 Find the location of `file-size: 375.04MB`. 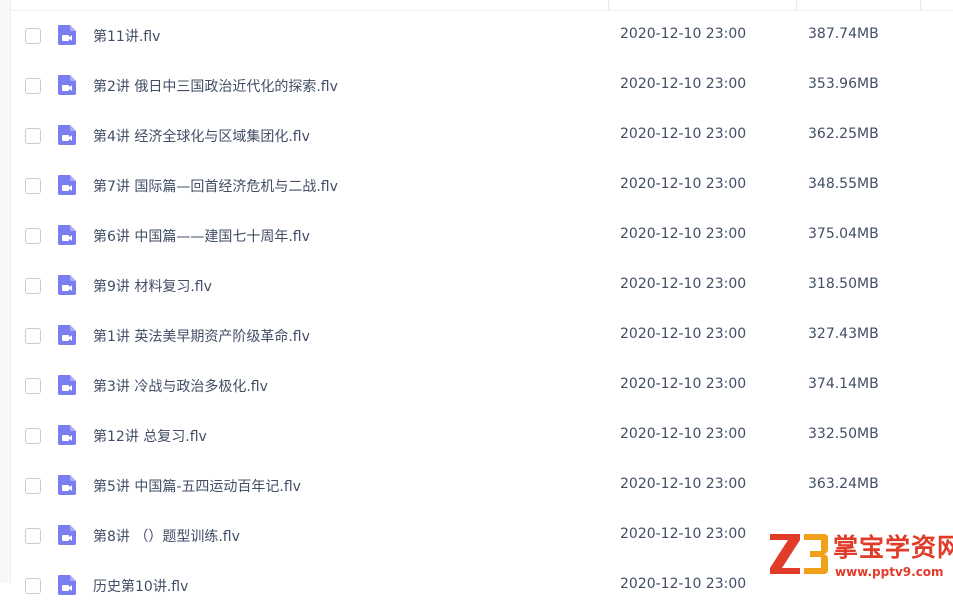

file-size: 375.04MB is located at coordinates (843, 234).